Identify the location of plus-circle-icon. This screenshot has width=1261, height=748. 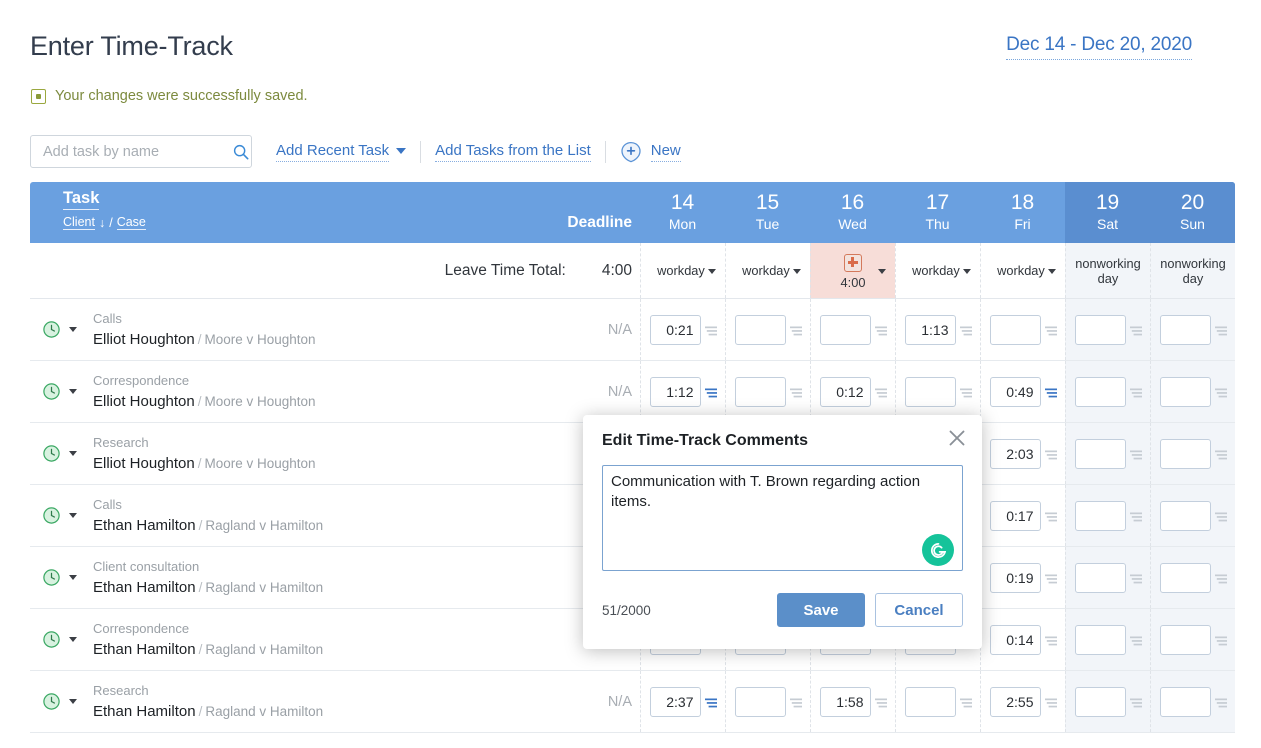
(631, 152).